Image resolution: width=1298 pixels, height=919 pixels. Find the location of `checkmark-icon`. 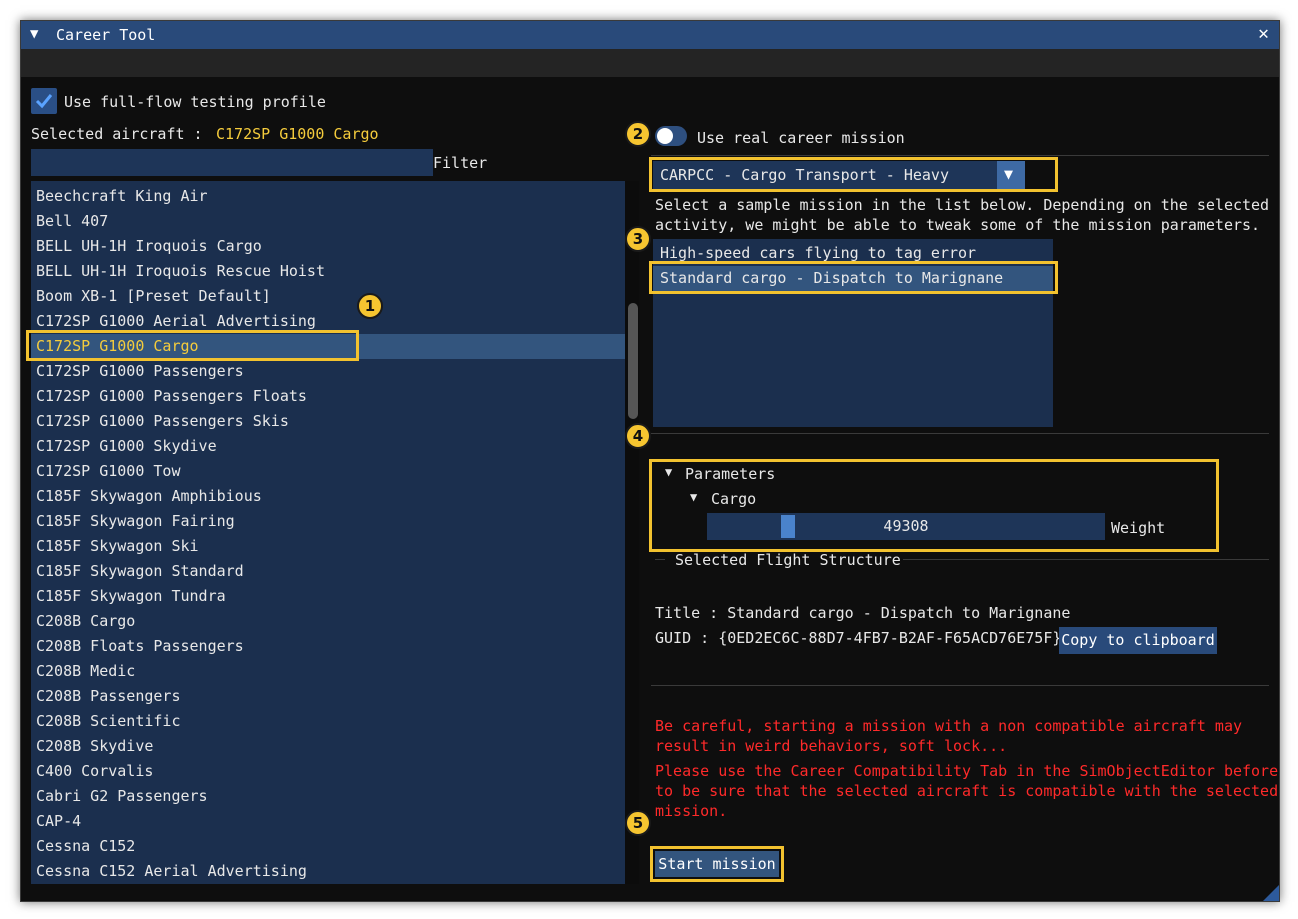

checkmark-icon is located at coordinates (44, 101).